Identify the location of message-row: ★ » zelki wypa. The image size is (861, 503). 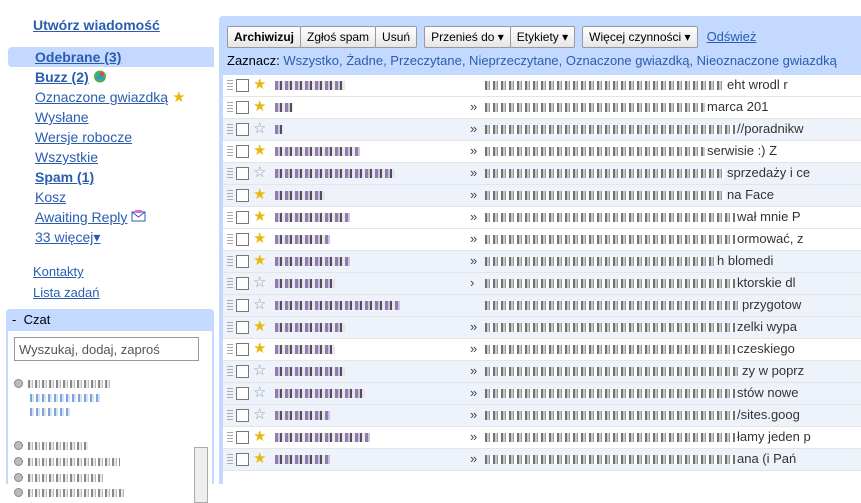
(542, 328).